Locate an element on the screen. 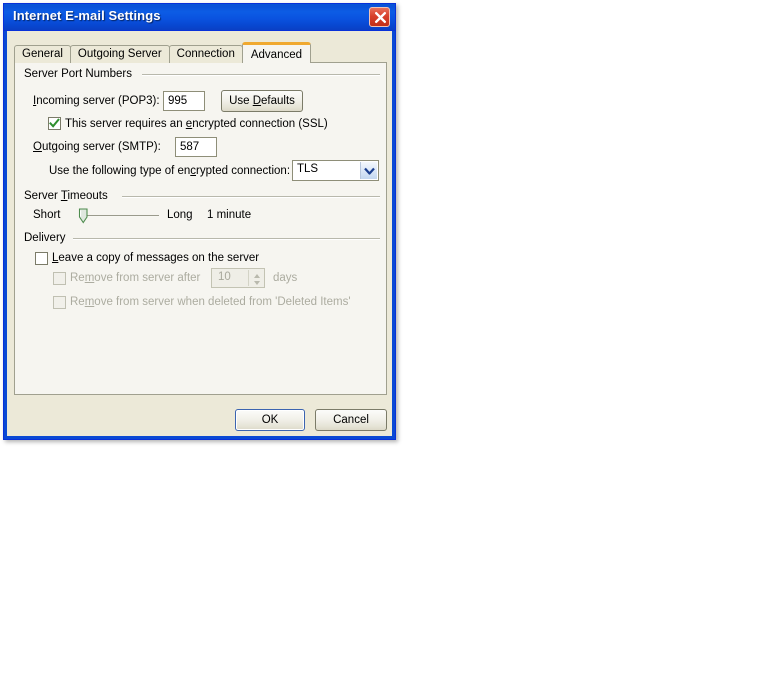 Image resolution: width=757 pixels, height=687 pixels. days-label: days is located at coordinates (285, 278).